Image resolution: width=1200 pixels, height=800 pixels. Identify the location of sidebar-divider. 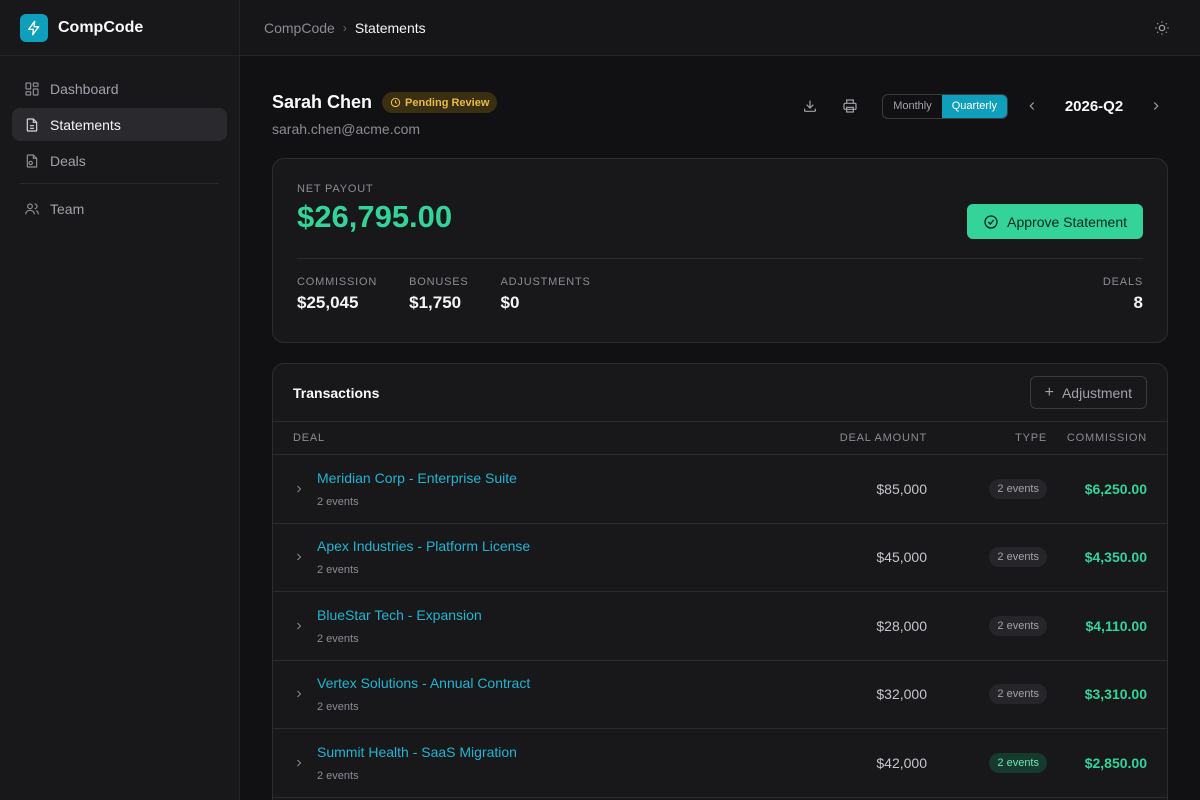
(119, 183).